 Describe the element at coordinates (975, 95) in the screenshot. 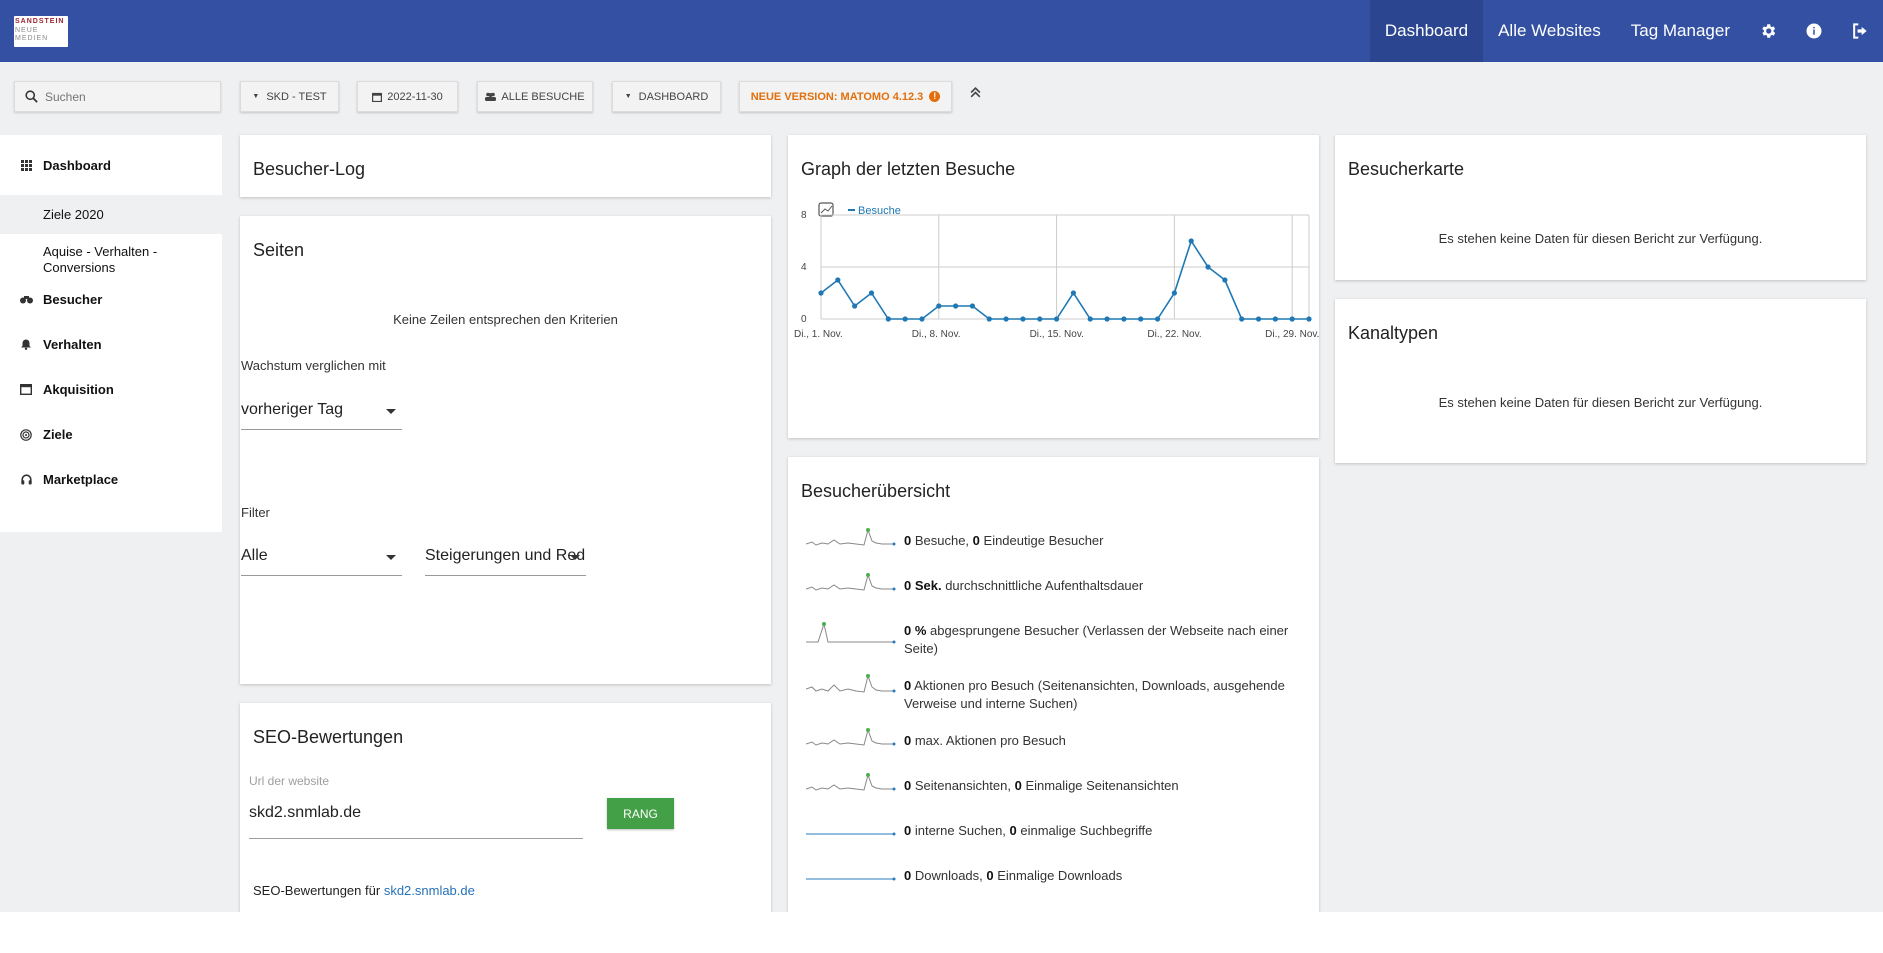

I see `collapse-toolbar-icon` at that location.